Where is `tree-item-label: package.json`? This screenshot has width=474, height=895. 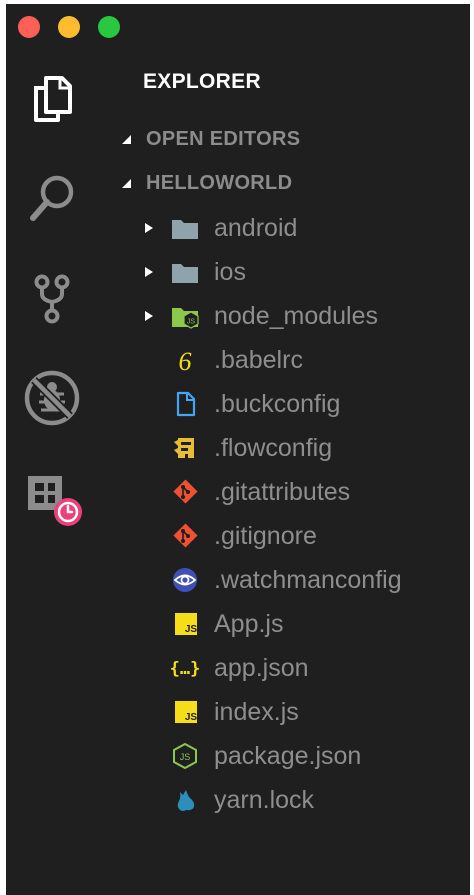
tree-item-label: package.json is located at coordinates (288, 756).